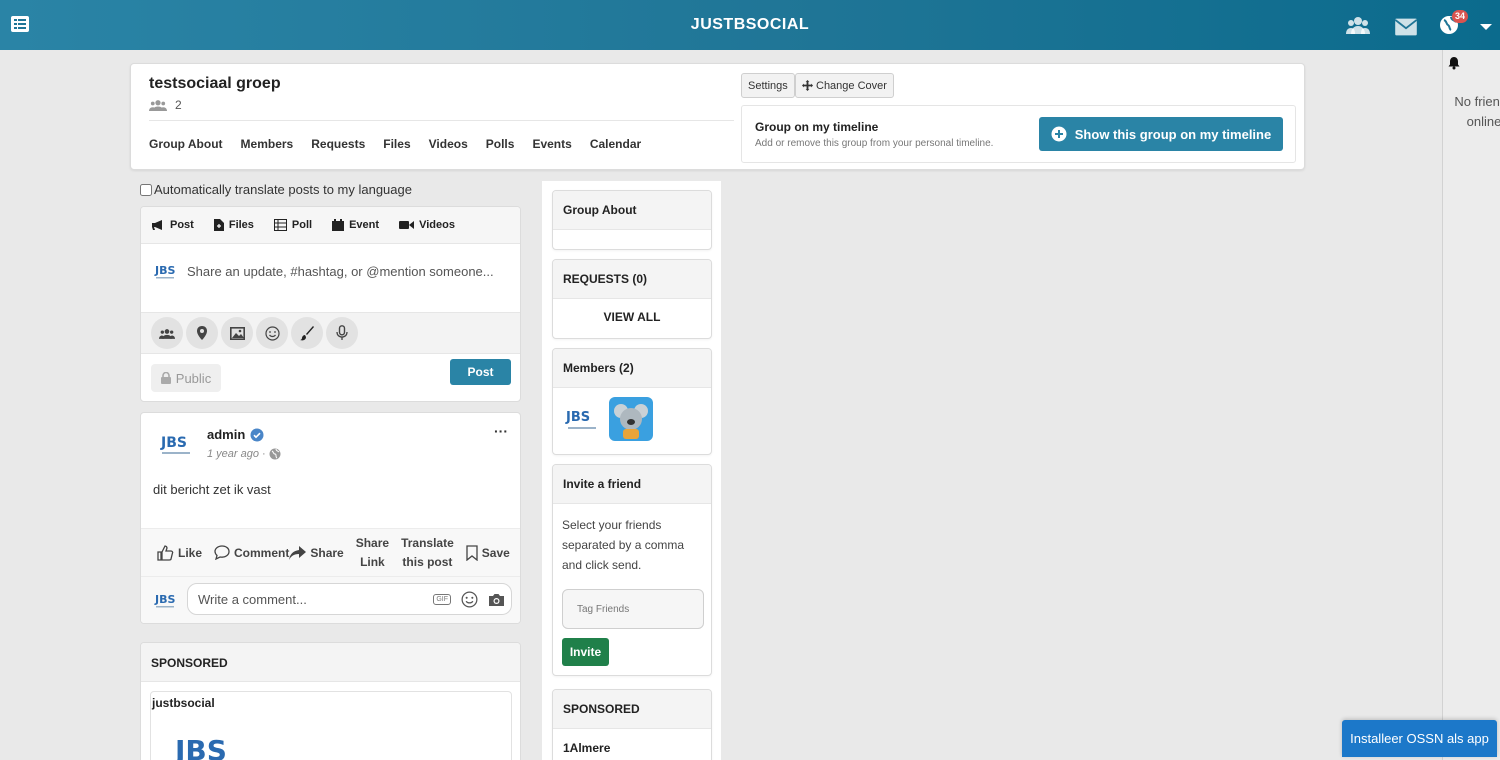 The width and height of the screenshot is (1500, 760). I want to click on brush-icon, so click(306, 332).